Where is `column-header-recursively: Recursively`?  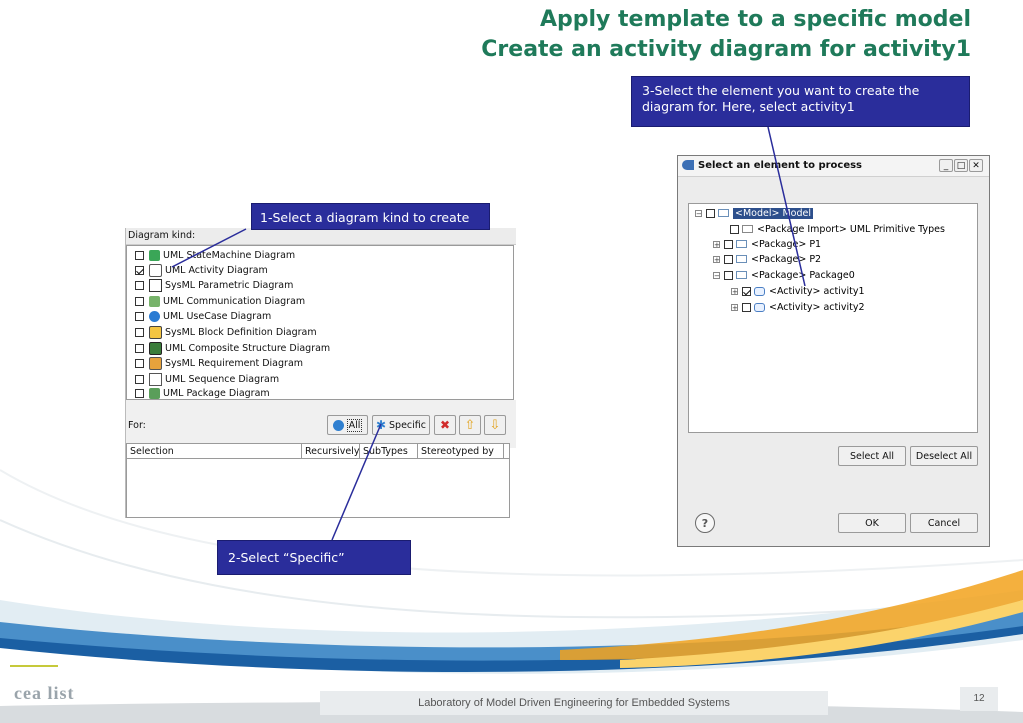
column-header-recursively: Recursively is located at coordinates (331, 451).